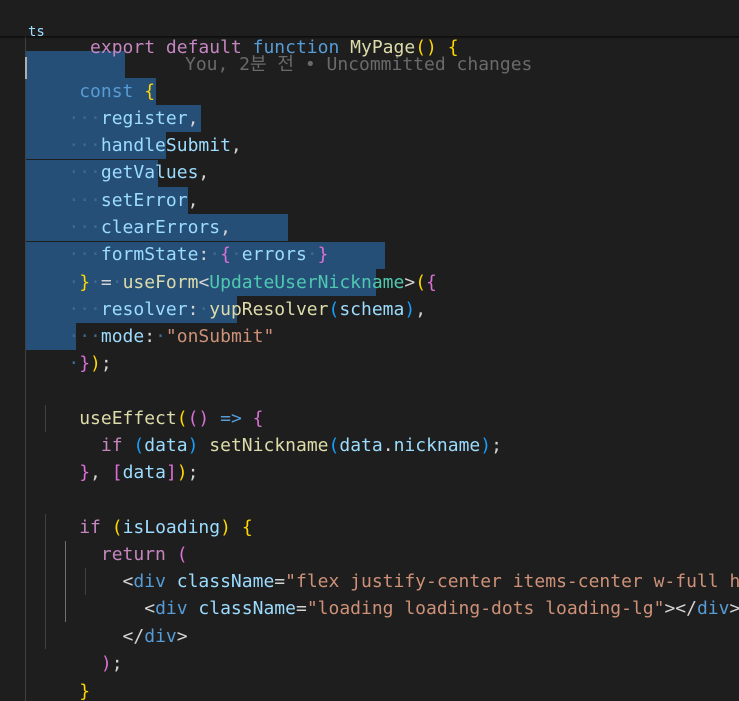 This screenshot has width=739, height=701. I want to click on code-line: ···mode:·"onSubmit", so click(171, 336).